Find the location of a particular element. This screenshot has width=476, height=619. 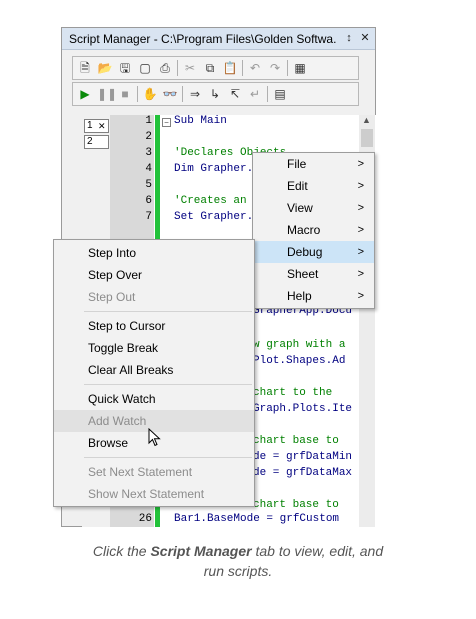

mouse-pointer-icon is located at coordinates (154, 437).